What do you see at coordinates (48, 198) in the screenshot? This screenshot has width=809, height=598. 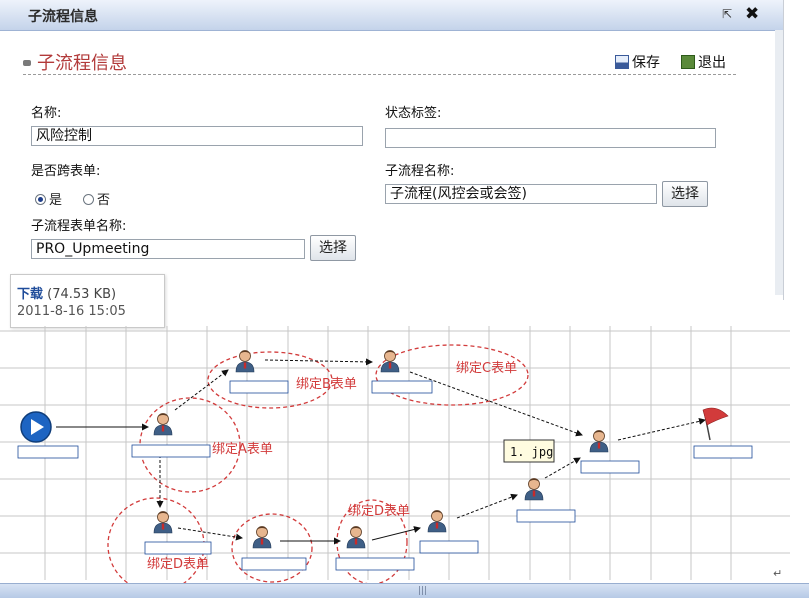 I see `radio-yes: 是` at bounding box center [48, 198].